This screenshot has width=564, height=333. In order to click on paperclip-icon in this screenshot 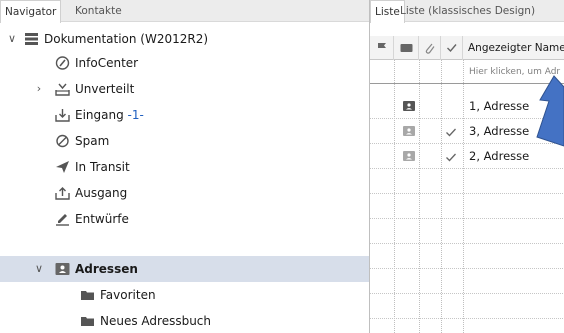, I will do `click(430, 48)`.